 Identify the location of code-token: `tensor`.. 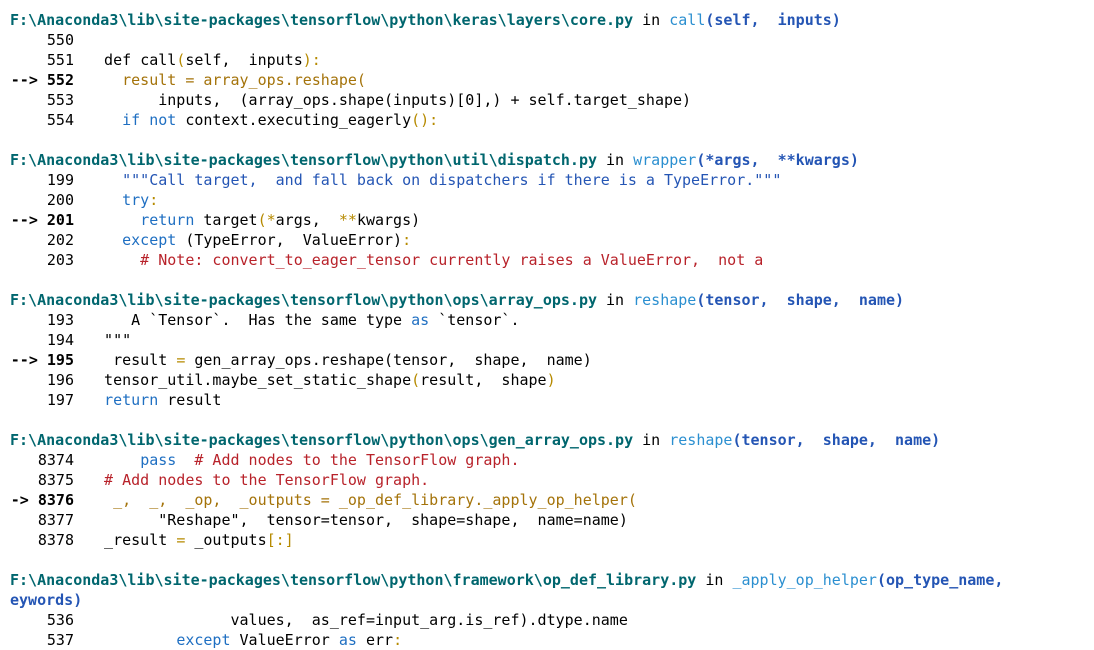
(474, 320).